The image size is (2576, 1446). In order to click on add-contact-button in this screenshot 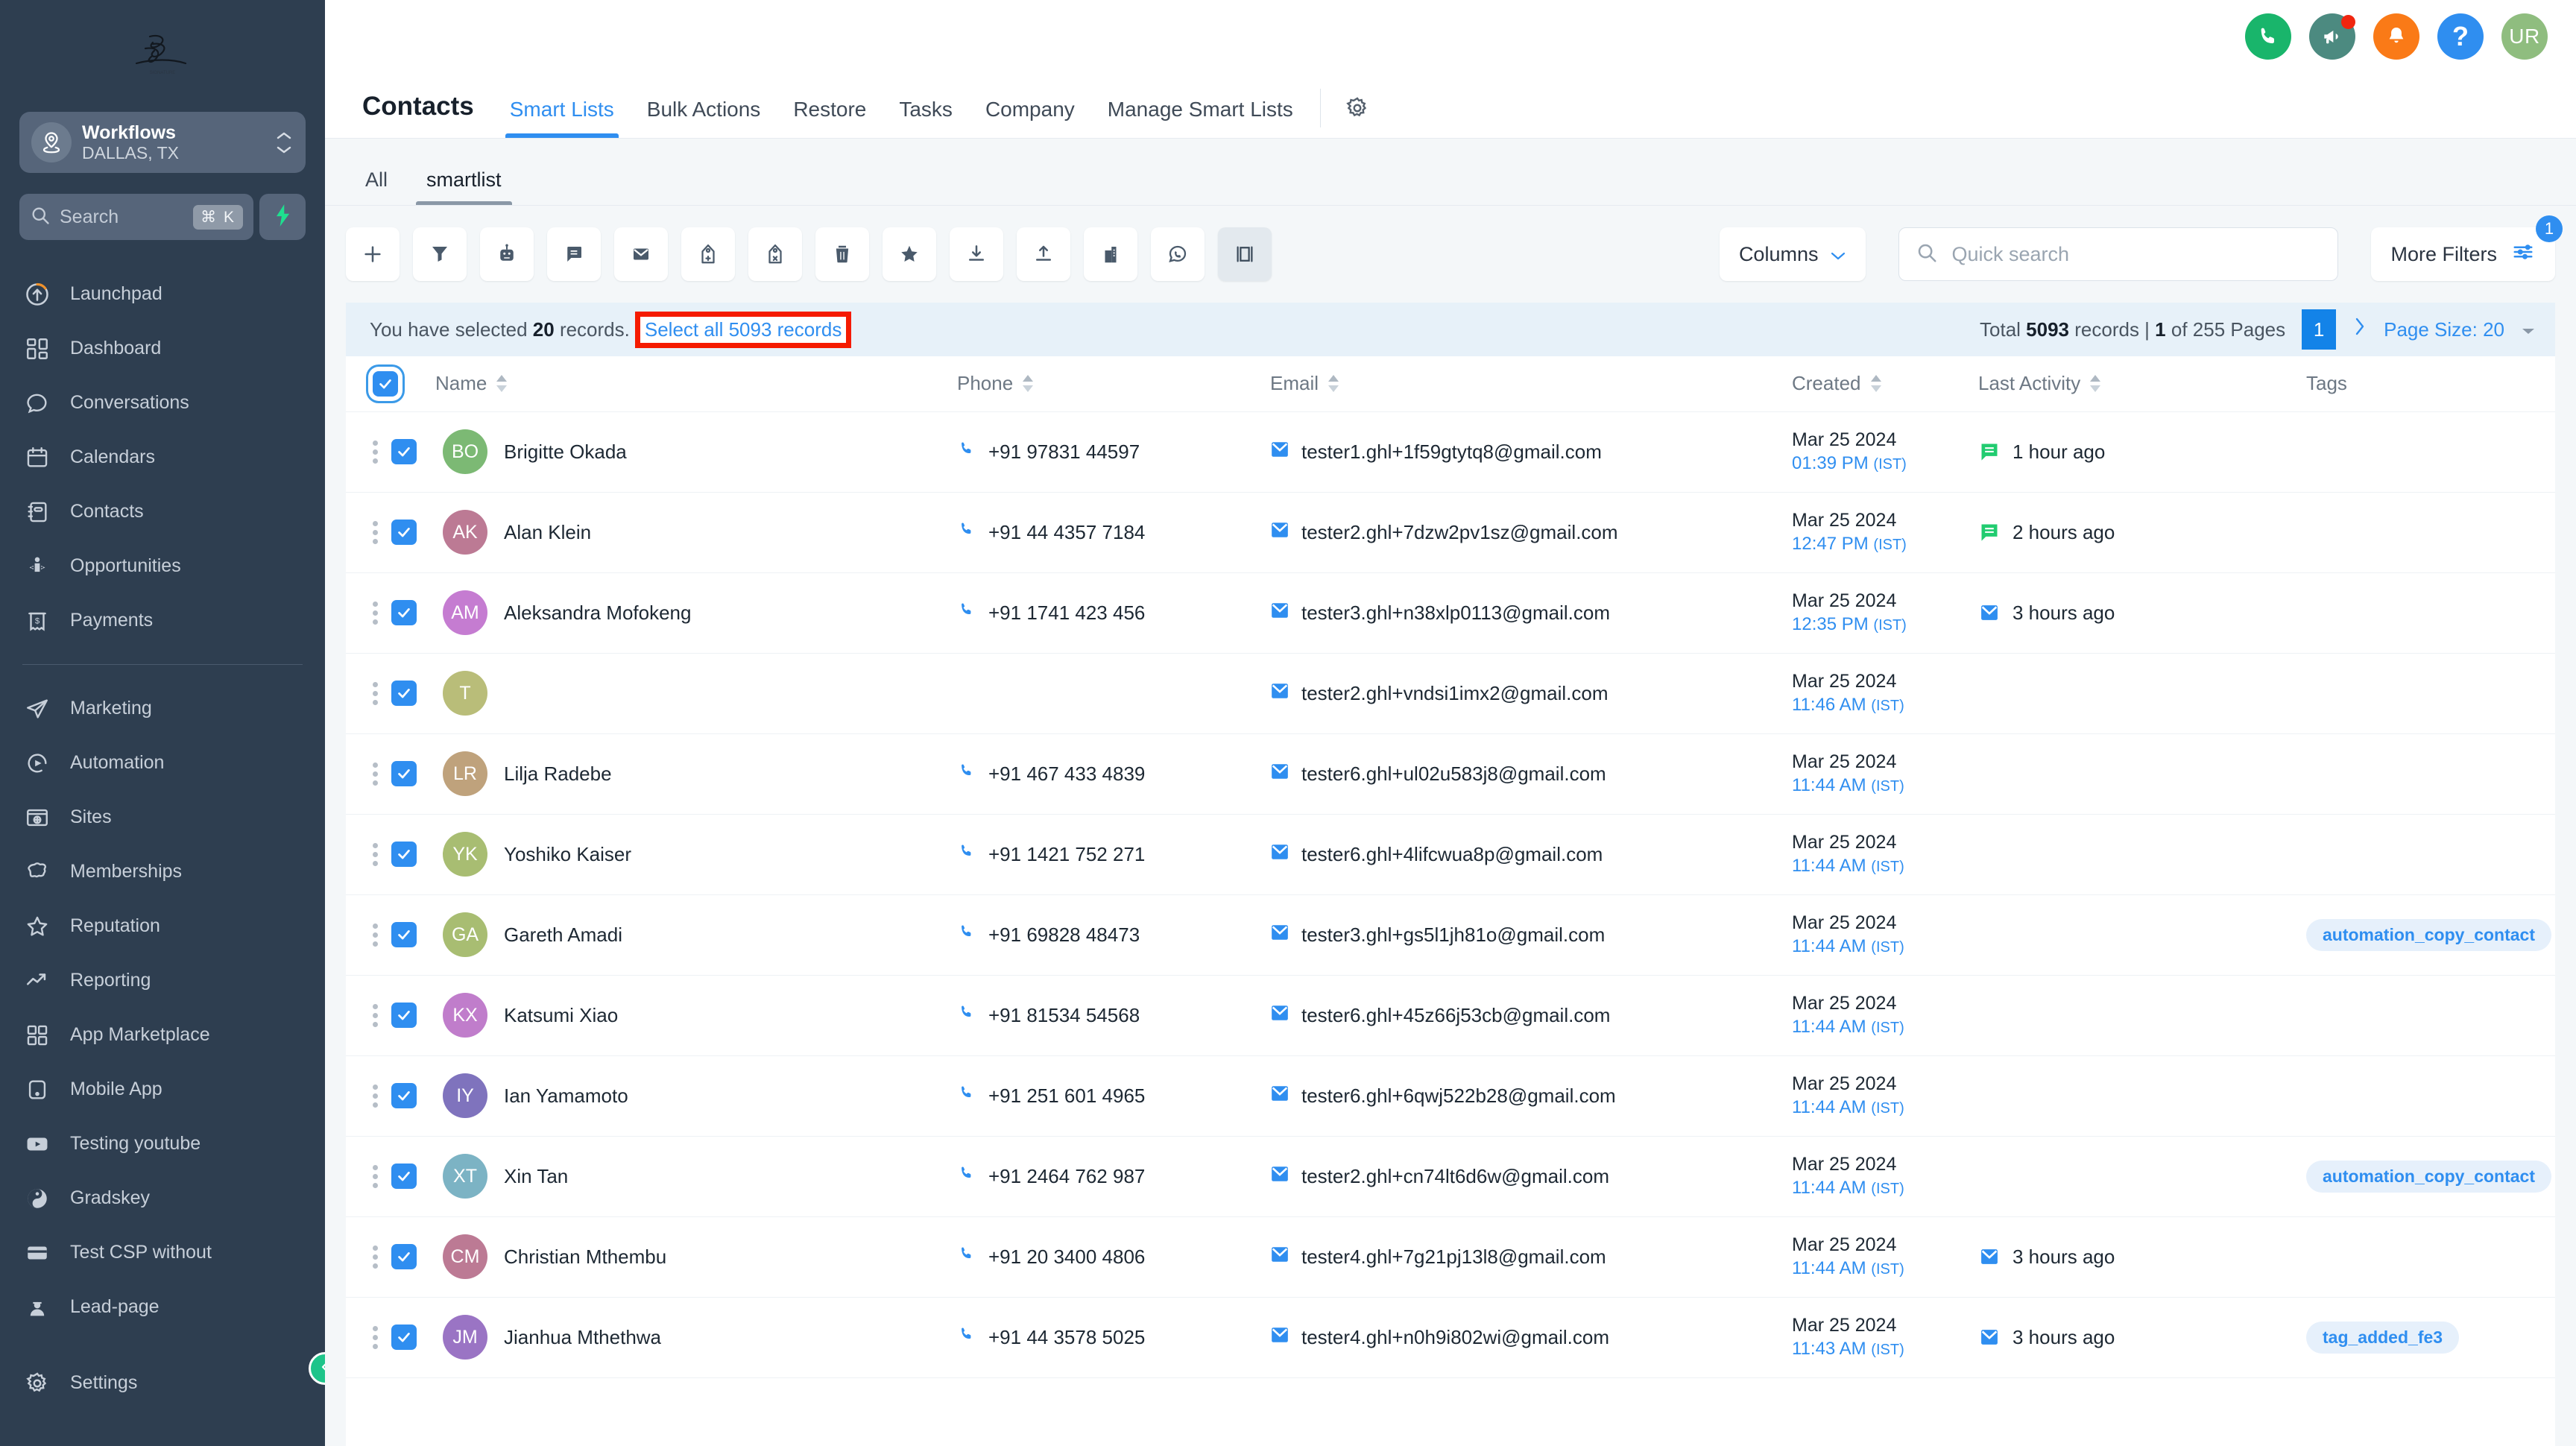, I will do `click(373, 254)`.